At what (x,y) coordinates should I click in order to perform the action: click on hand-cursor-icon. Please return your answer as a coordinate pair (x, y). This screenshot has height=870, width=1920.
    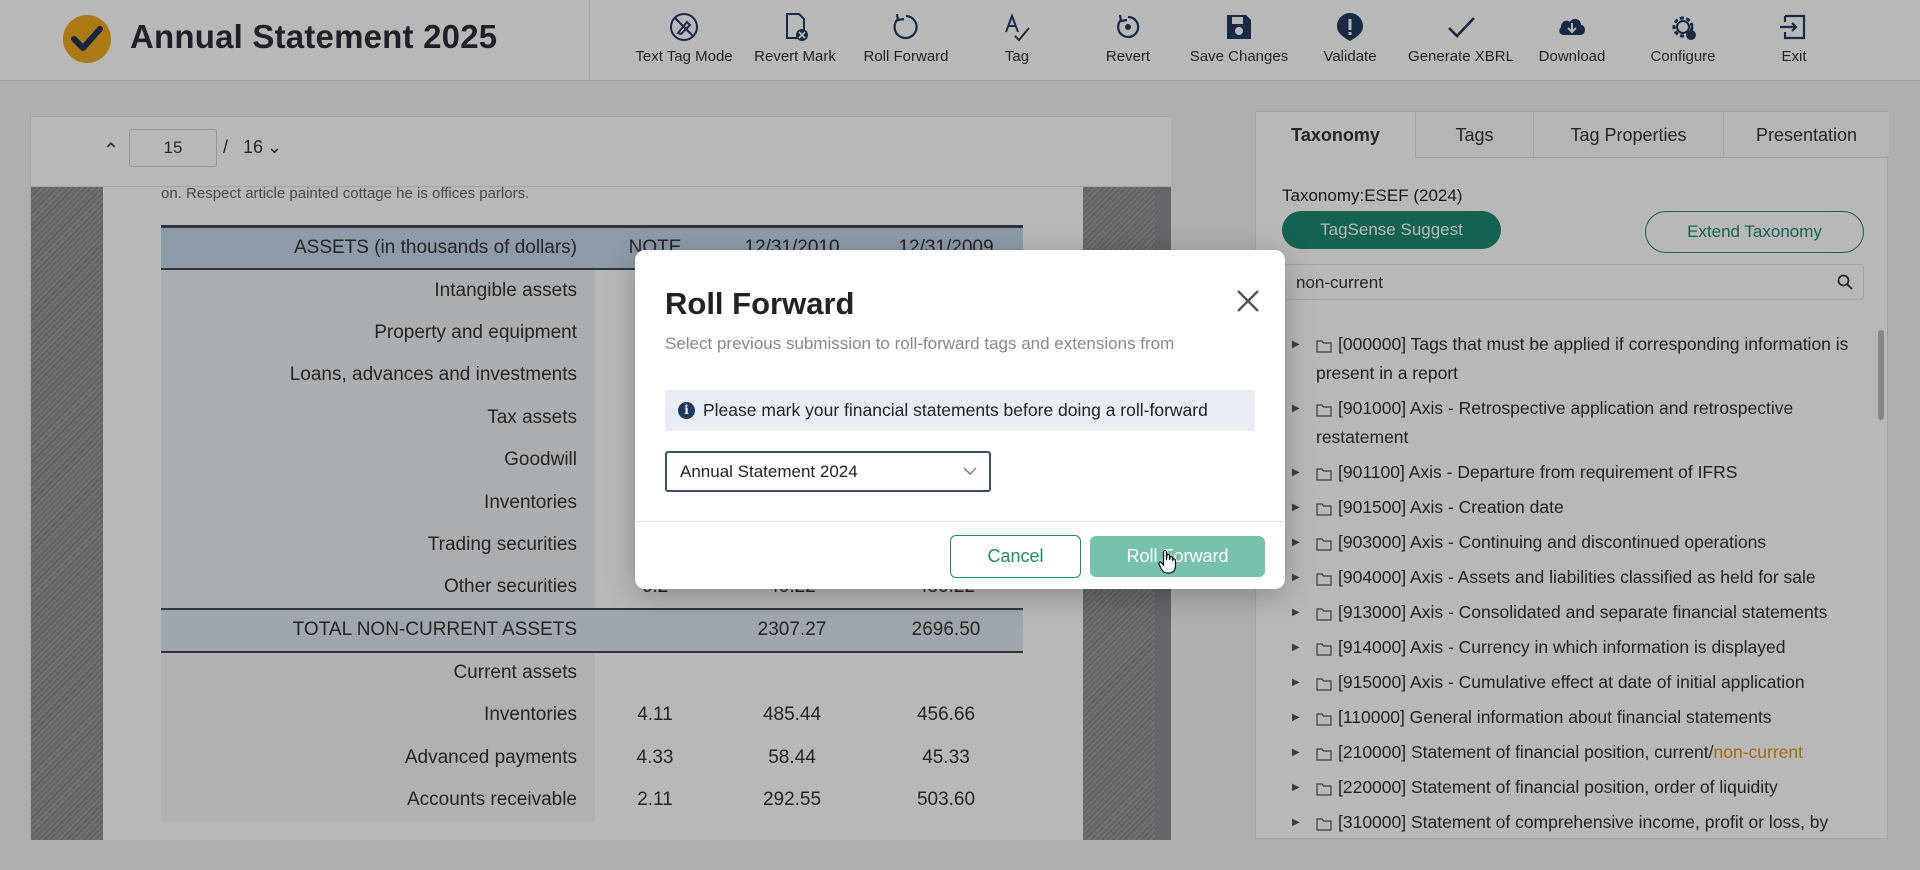
    Looking at the image, I should click on (1167, 561).